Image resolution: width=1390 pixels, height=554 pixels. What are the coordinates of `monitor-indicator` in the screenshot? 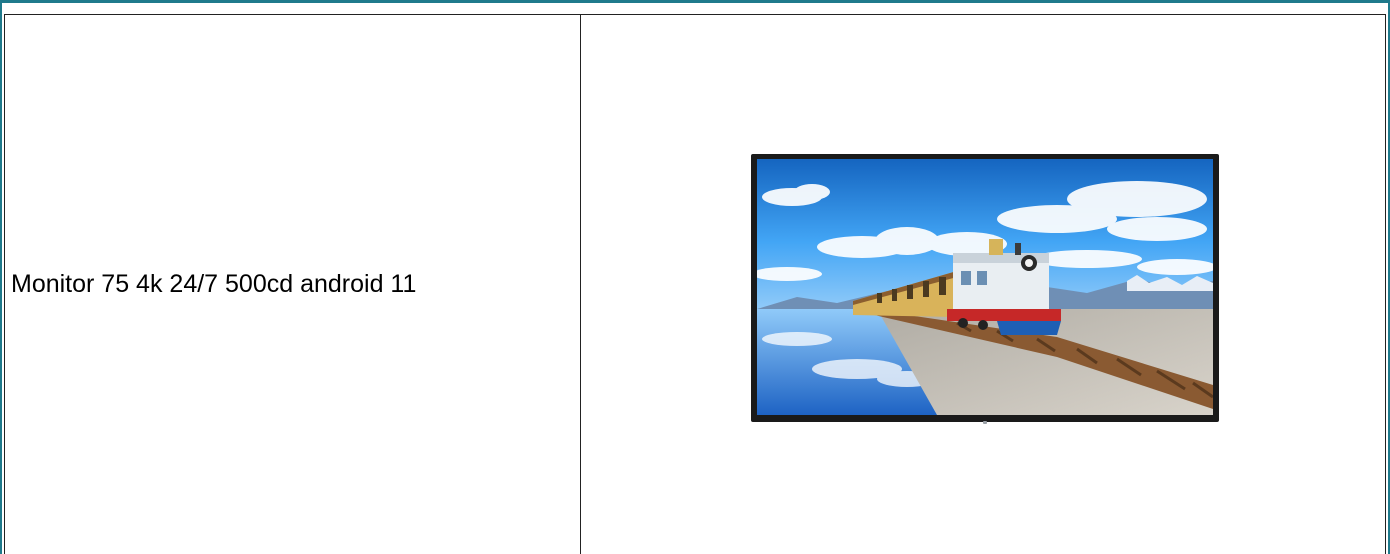 It's located at (985, 422).